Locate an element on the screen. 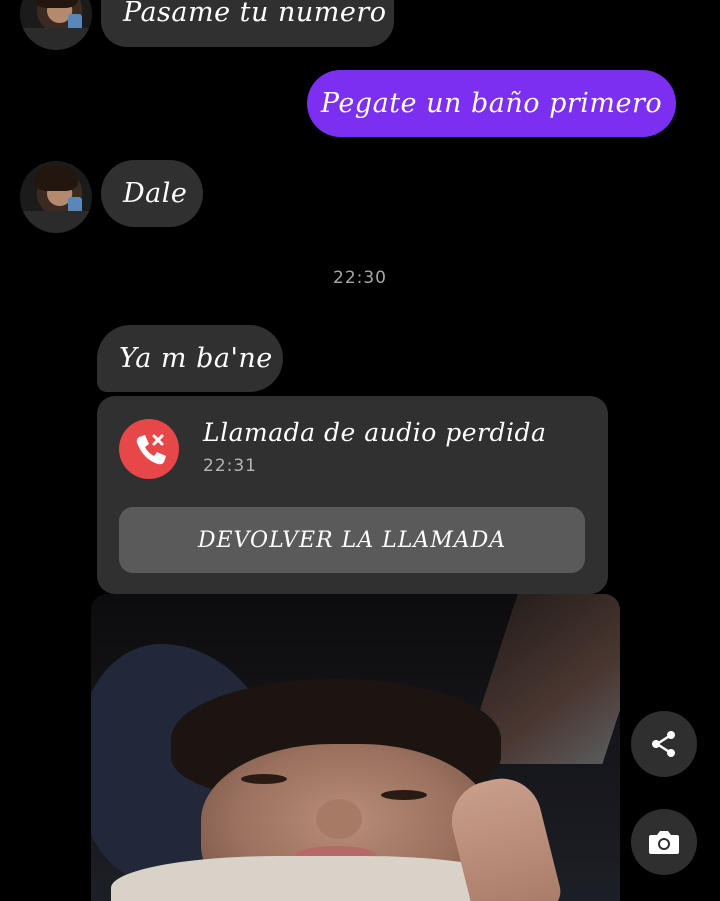 This screenshot has height=901, width=720. incoming-message-bubble: Ya m ba'ne is located at coordinates (190, 358).